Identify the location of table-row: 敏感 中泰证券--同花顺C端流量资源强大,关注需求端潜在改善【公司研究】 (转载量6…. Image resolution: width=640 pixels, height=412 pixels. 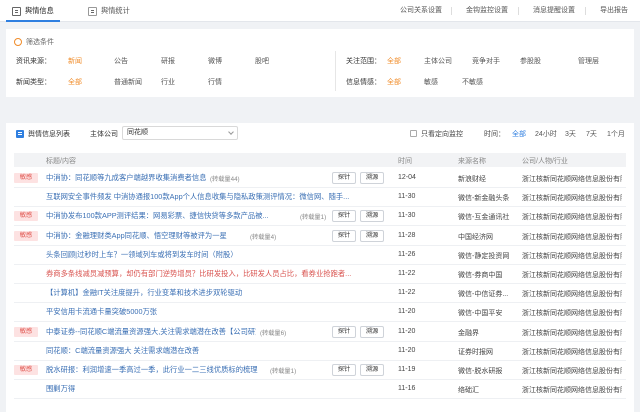
(320, 332).